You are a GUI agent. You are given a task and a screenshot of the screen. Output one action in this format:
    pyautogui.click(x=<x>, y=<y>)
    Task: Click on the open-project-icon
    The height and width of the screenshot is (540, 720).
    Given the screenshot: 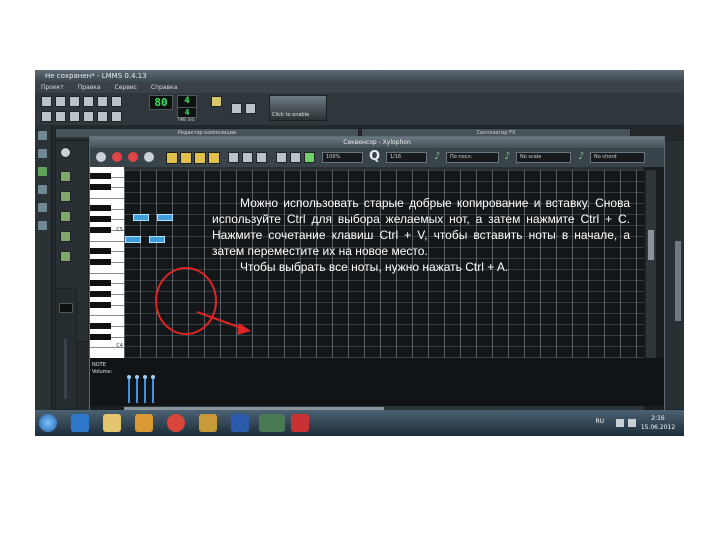 What is the action you would take?
    pyautogui.click(x=74, y=101)
    